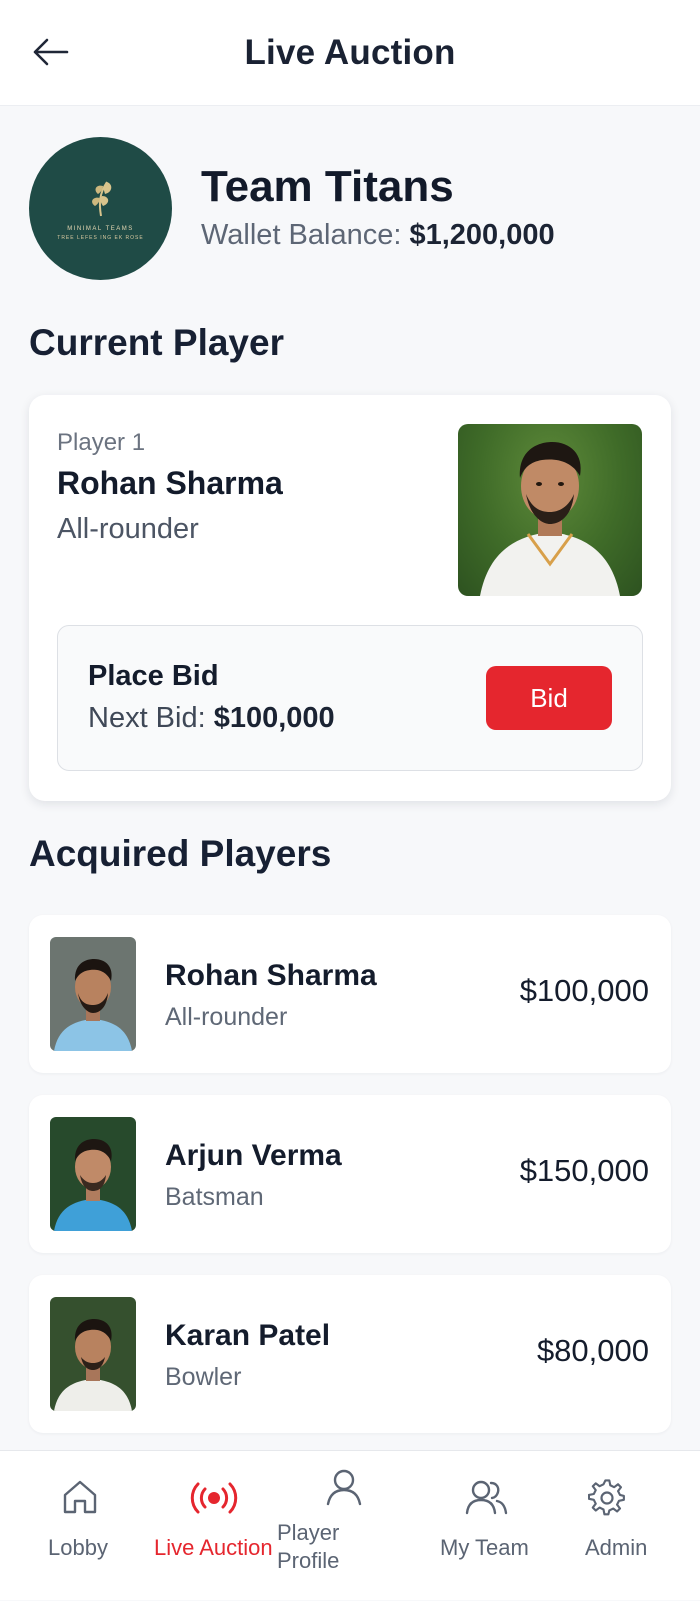  I want to click on acquired-player-price: $80,000, so click(592, 1350).